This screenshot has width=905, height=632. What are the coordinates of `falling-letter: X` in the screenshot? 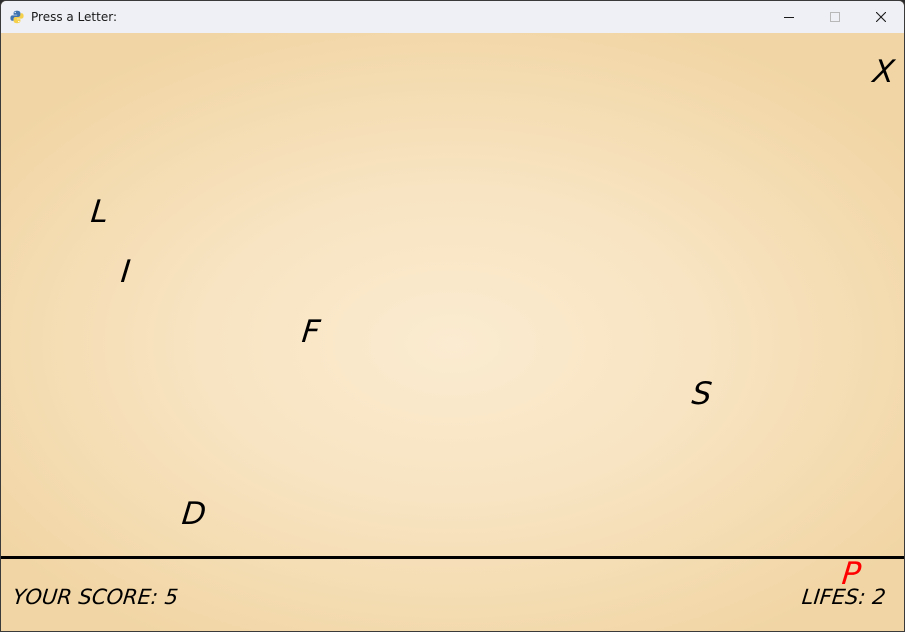 It's located at (884, 72).